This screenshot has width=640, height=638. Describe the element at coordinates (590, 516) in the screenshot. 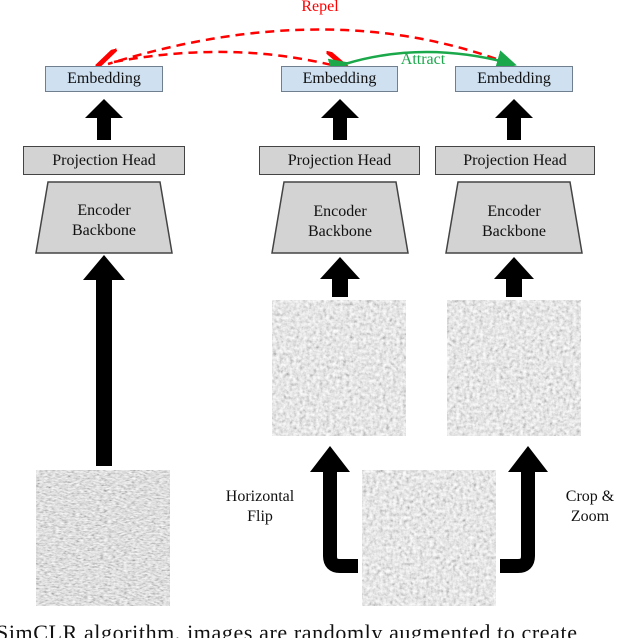

I see `crop-label-l2: Zoom` at that location.